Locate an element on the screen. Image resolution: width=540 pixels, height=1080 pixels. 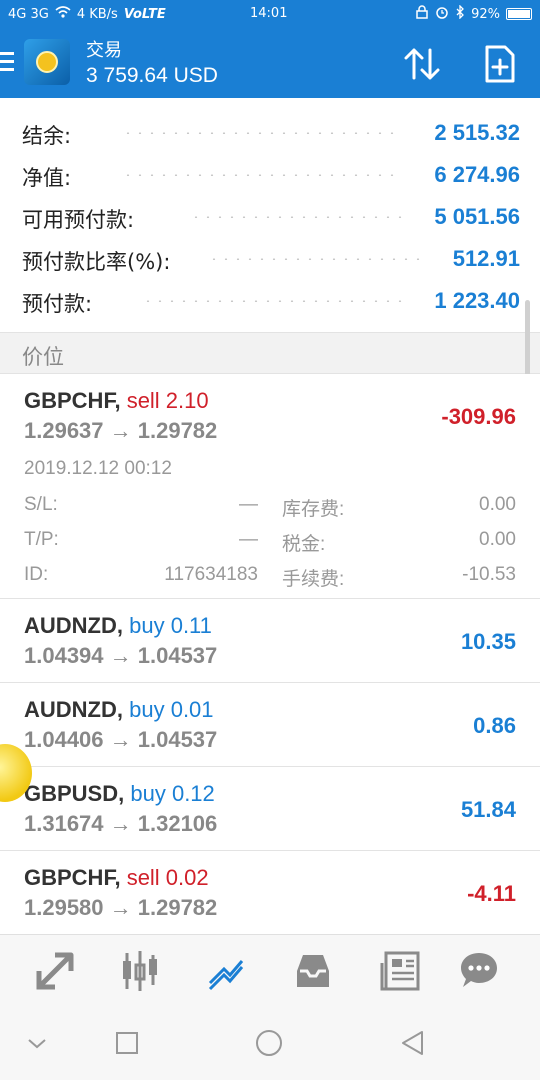
summary-value: 512.91 is located at coordinates (486, 258).